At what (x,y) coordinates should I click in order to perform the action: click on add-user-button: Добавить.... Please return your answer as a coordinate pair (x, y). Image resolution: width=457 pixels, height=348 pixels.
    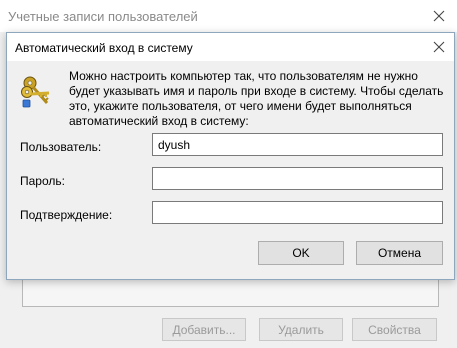
    Looking at the image, I should click on (204, 329).